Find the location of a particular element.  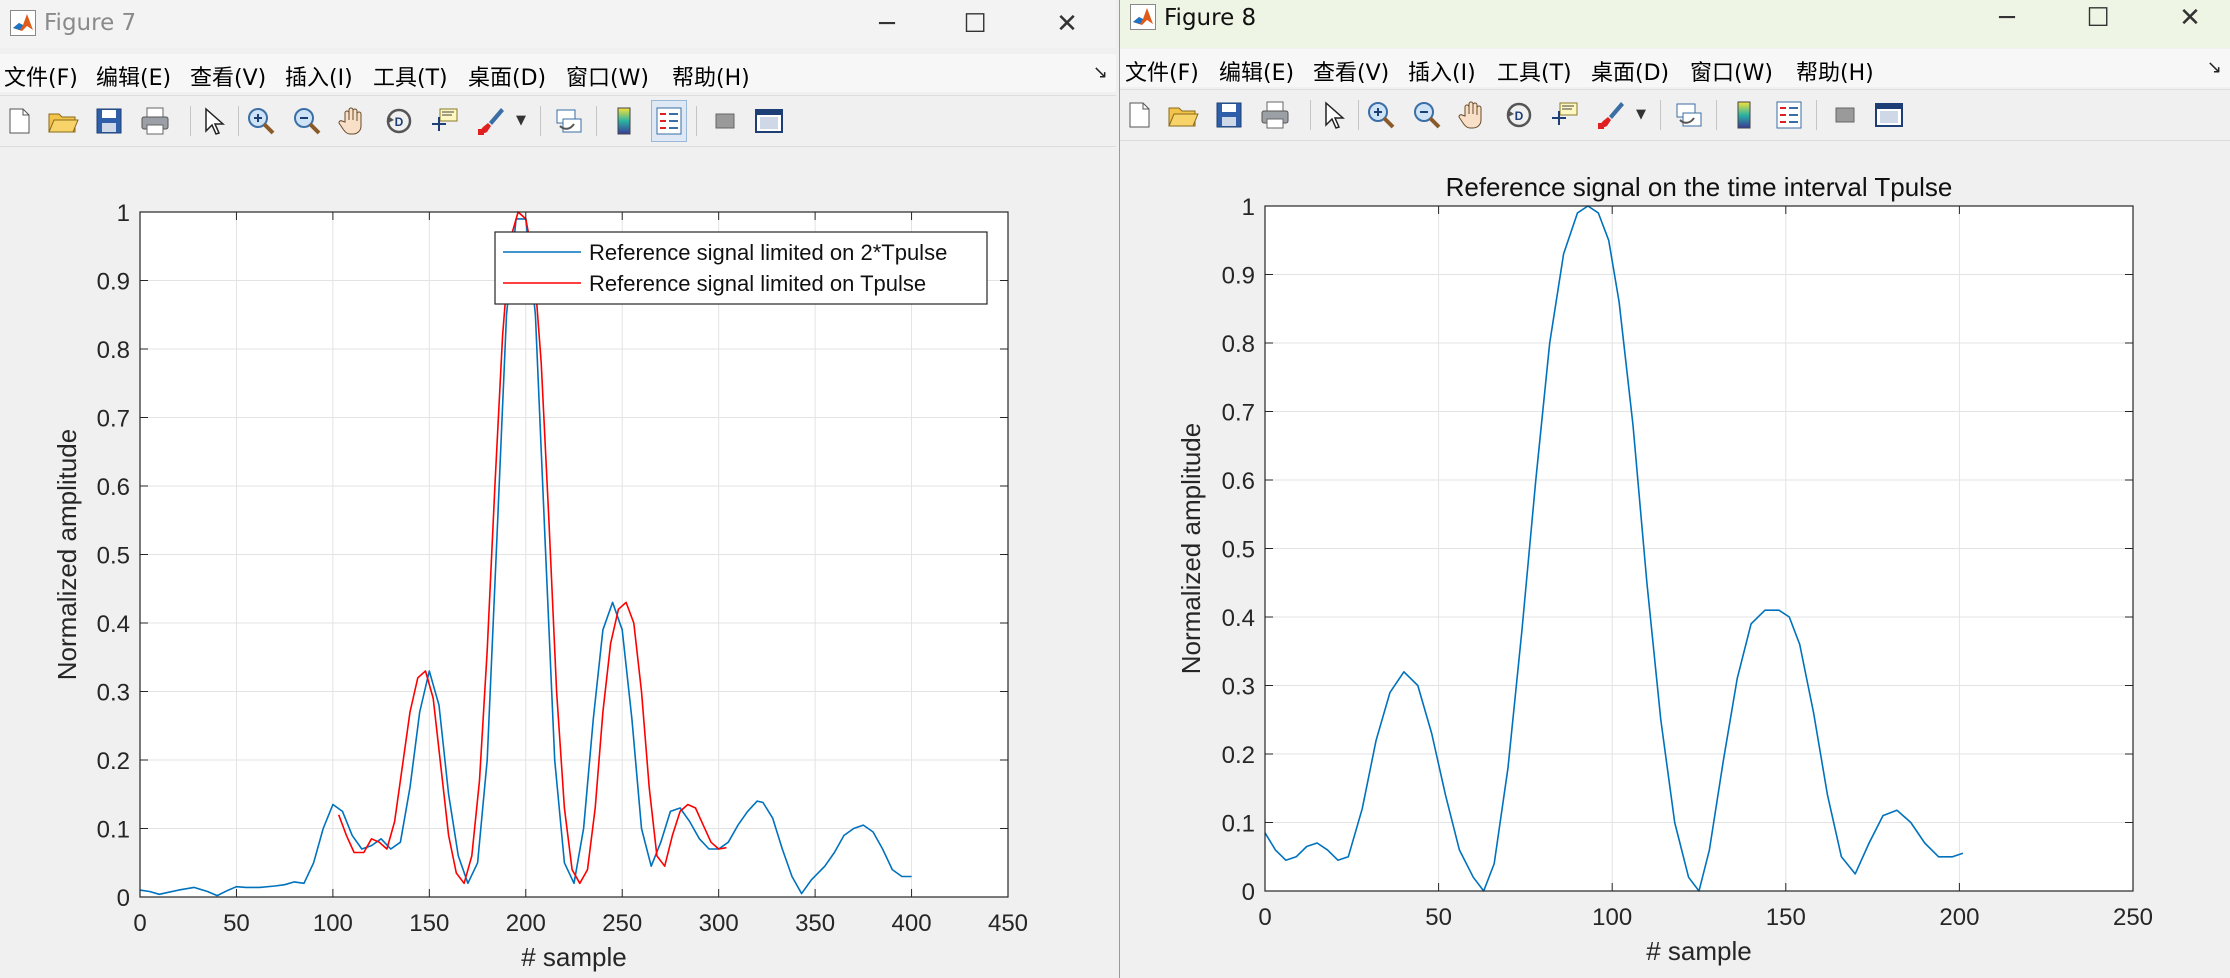

y-tick-label: 0.3 is located at coordinates (1238, 687).